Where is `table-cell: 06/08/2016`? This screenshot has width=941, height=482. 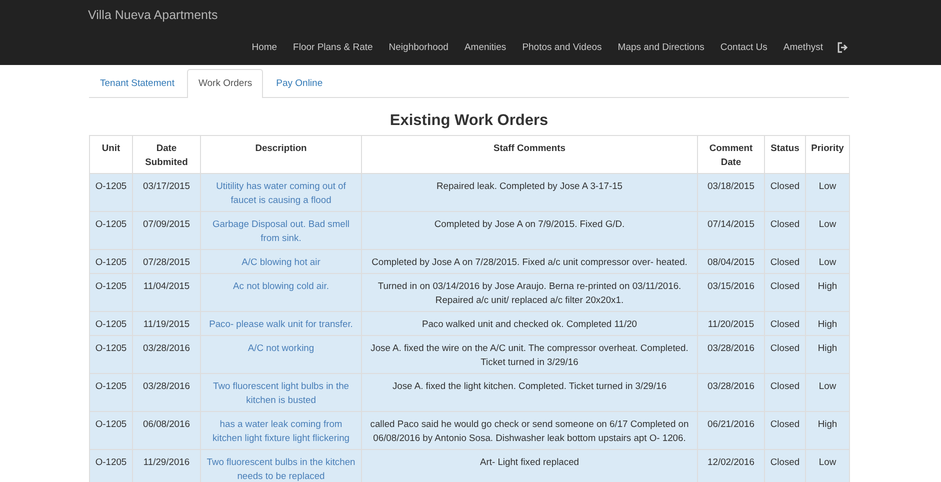
table-cell: 06/08/2016 is located at coordinates (166, 431).